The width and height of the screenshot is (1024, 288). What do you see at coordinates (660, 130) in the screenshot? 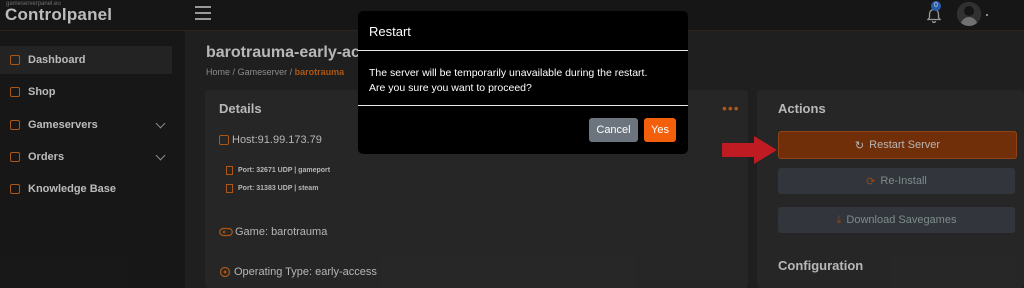
I see `yes-button: Yes` at bounding box center [660, 130].